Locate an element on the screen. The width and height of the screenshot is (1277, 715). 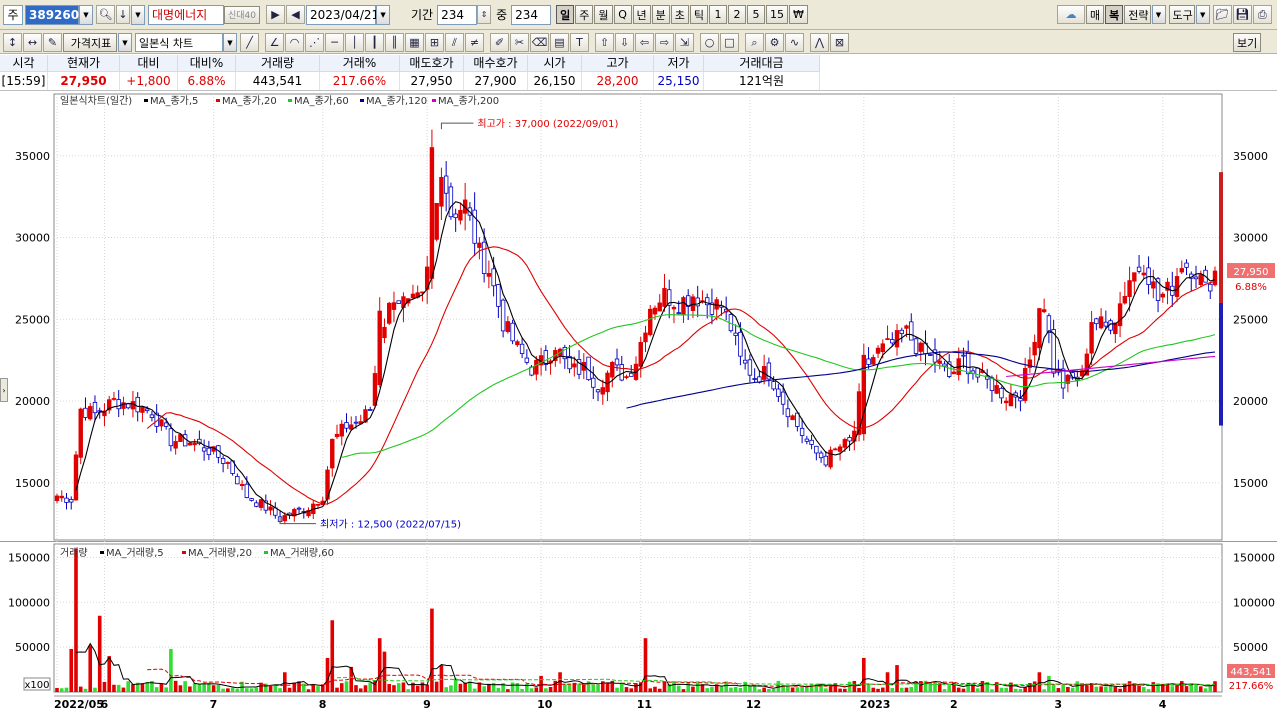
down-arrow-icon: ⇩ is located at coordinates (624, 42).